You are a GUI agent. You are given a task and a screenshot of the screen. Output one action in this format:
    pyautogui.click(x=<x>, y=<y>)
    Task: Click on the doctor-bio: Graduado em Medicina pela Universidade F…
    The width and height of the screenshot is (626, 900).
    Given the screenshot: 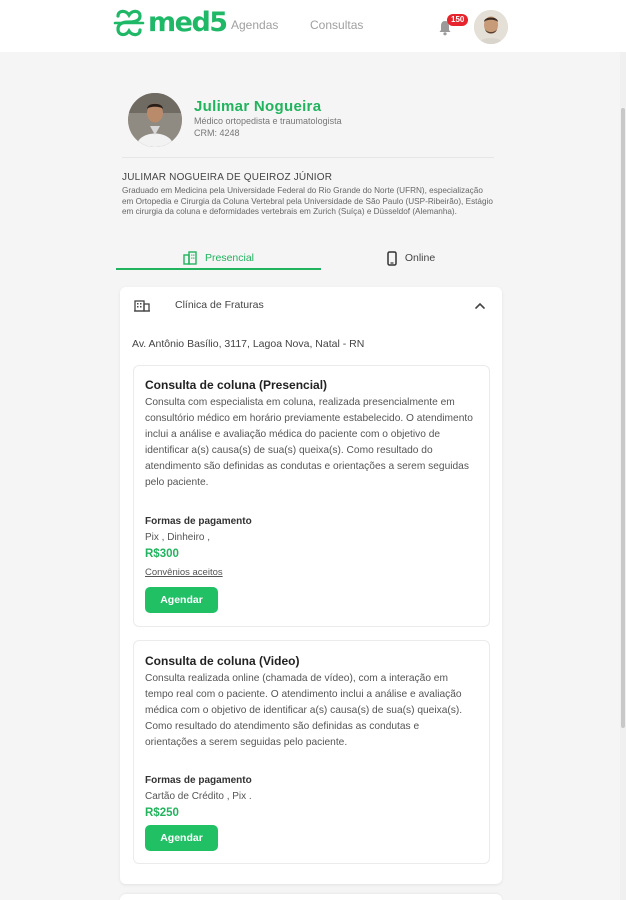 What is the action you would take?
    pyautogui.click(x=307, y=201)
    